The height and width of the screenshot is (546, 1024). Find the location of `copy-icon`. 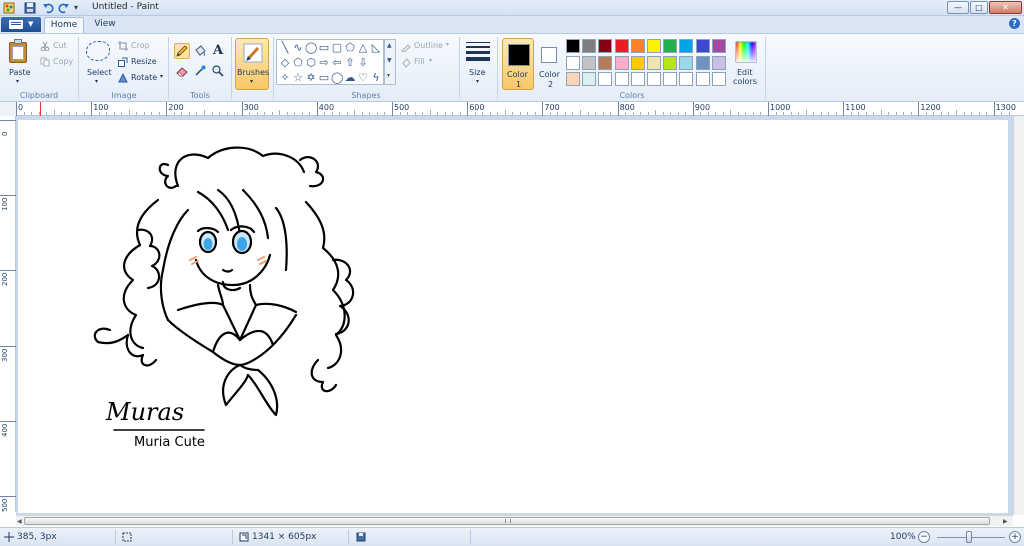

copy-icon is located at coordinates (45, 63).